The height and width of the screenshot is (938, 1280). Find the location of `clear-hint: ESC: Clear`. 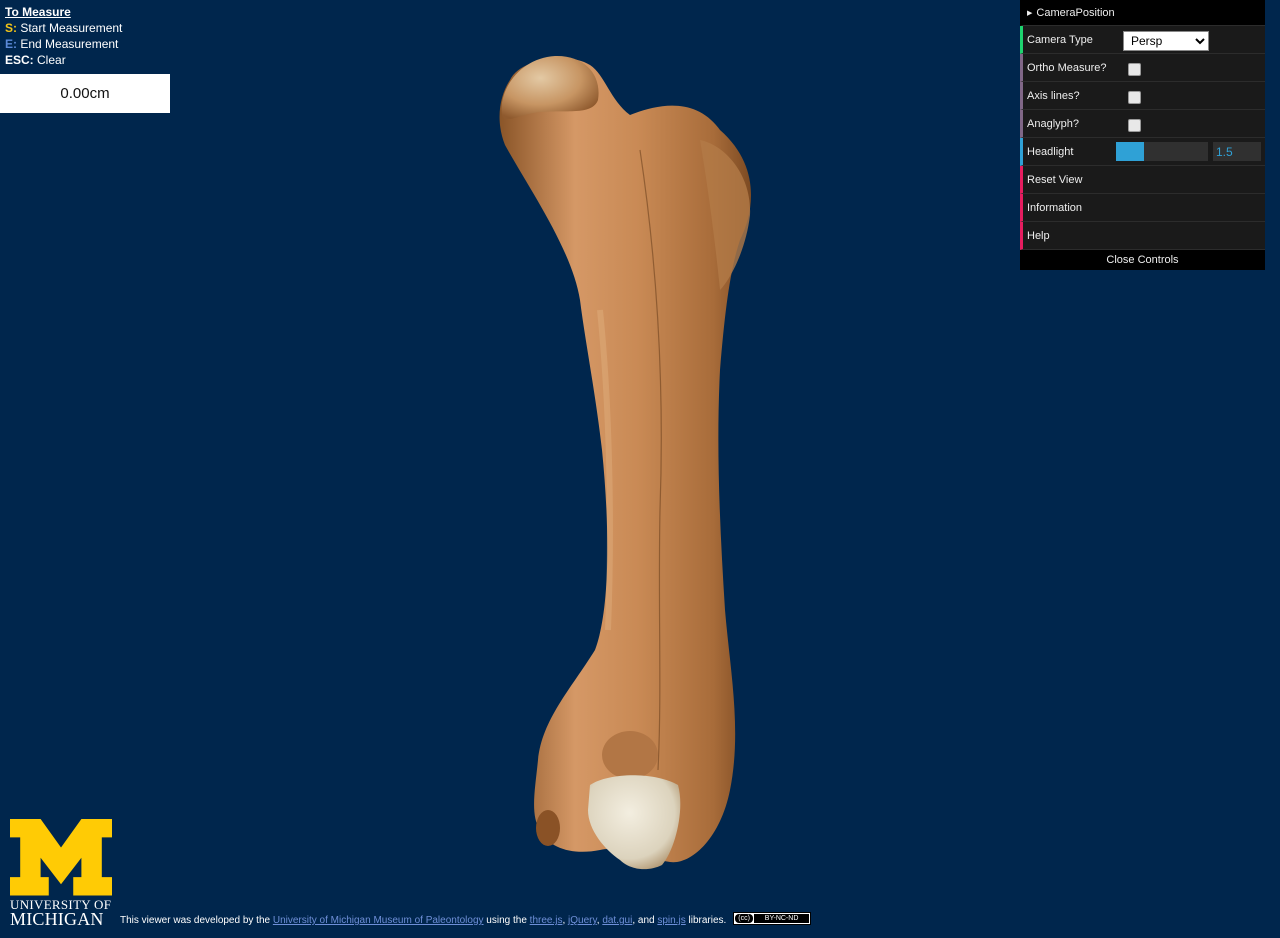

clear-hint: ESC: Clear is located at coordinates (63, 60).